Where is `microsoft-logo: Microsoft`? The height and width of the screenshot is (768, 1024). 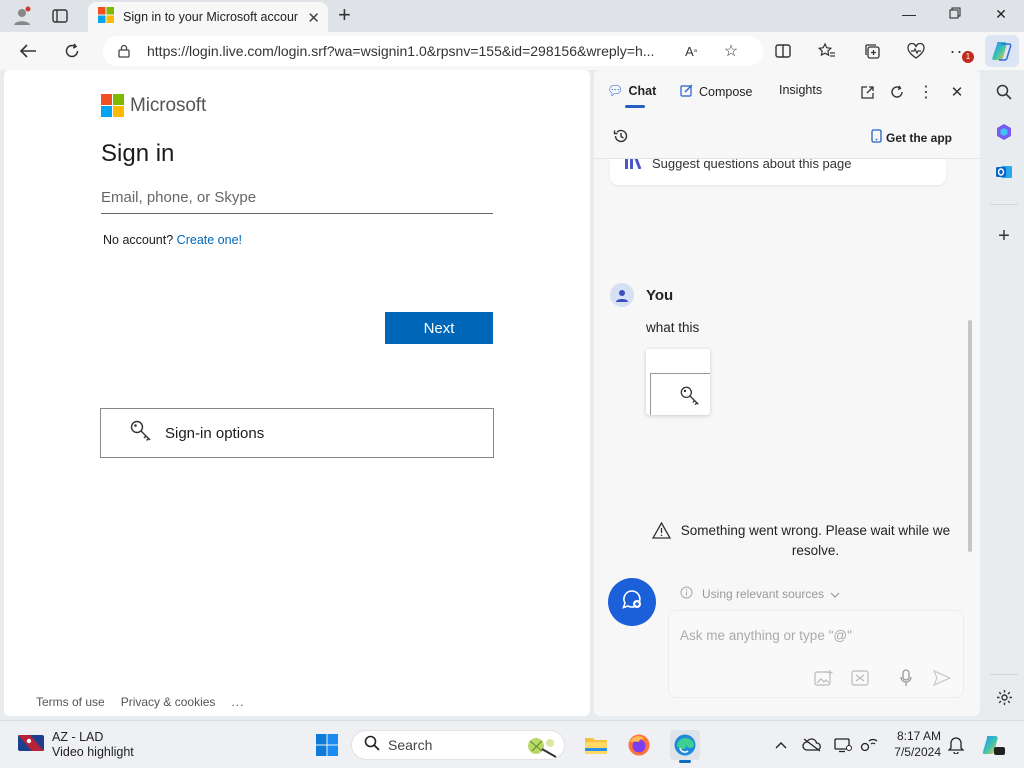 microsoft-logo: Microsoft is located at coordinates (153, 105).